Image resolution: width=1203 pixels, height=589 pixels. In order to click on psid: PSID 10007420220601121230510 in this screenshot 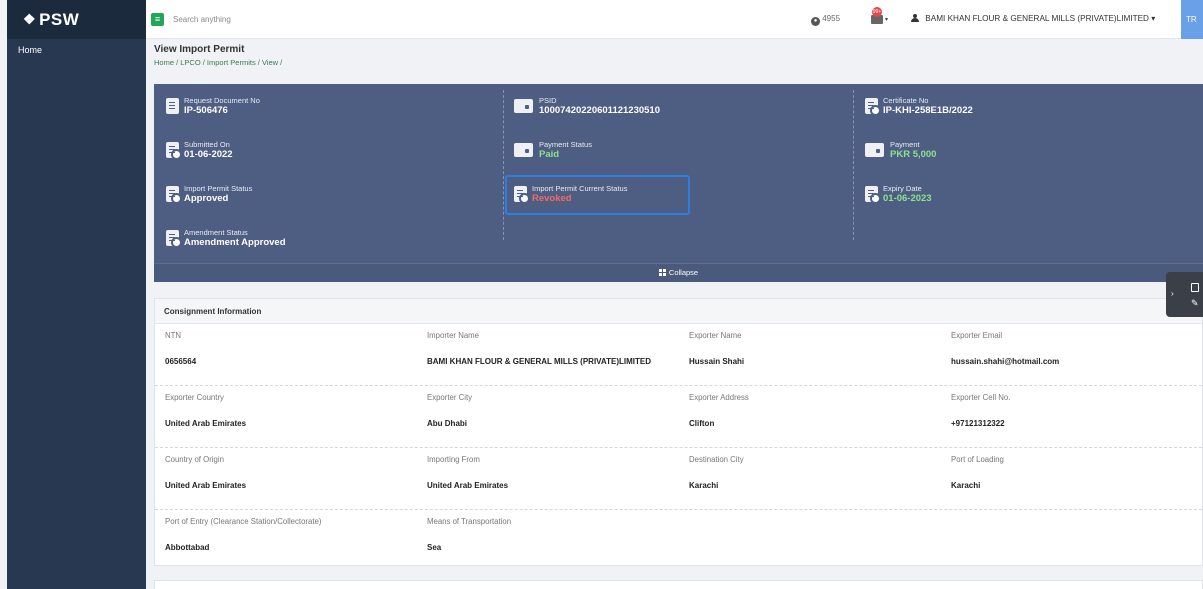, I will do `click(587, 106)`.